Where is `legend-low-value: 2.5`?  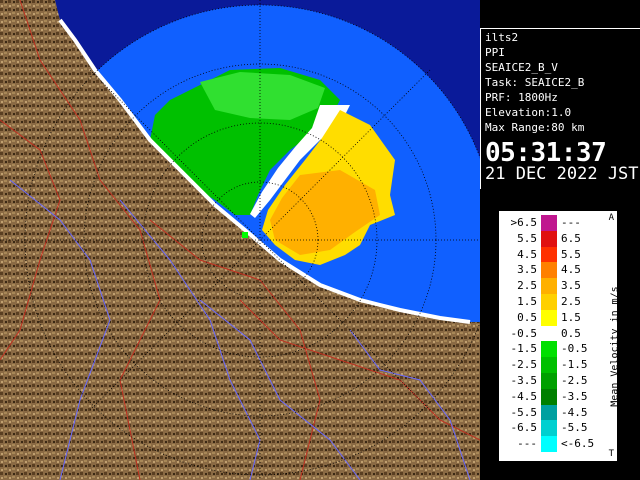
legend-low-value: 2.5 is located at coordinates (527, 286).